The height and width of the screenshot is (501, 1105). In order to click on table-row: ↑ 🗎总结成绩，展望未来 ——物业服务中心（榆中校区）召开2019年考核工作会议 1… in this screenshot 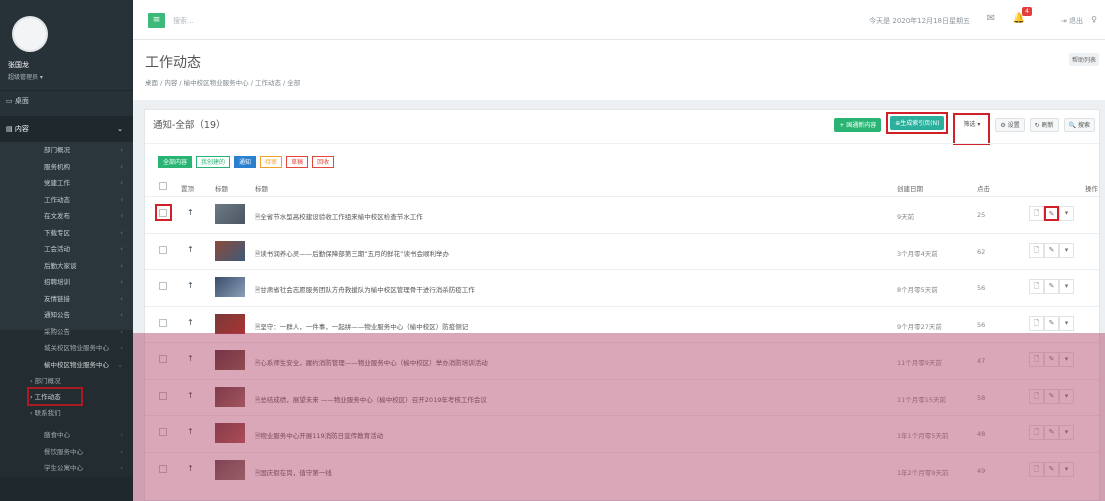, I will do `click(622, 396)`.